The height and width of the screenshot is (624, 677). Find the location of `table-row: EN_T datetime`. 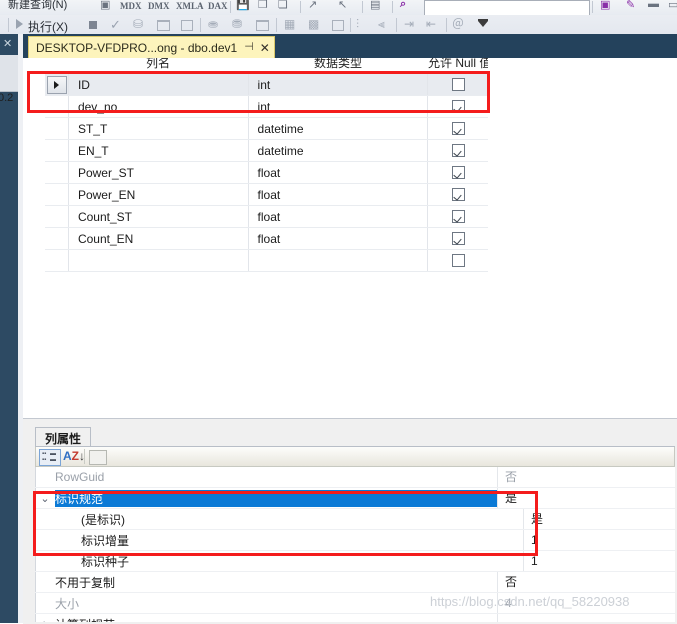

table-row: EN_T datetime is located at coordinates (266, 151).